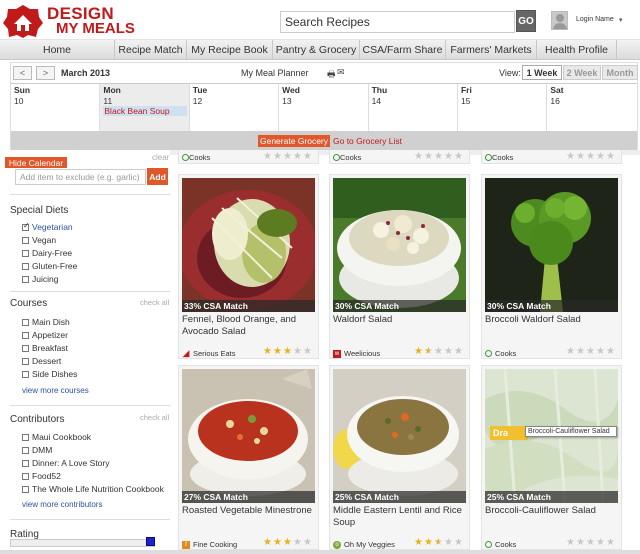 The height and width of the screenshot is (554, 640). Describe the element at coordinates (320, 552) in the screenshot. I see `horizontal-scrollbar` at that location.